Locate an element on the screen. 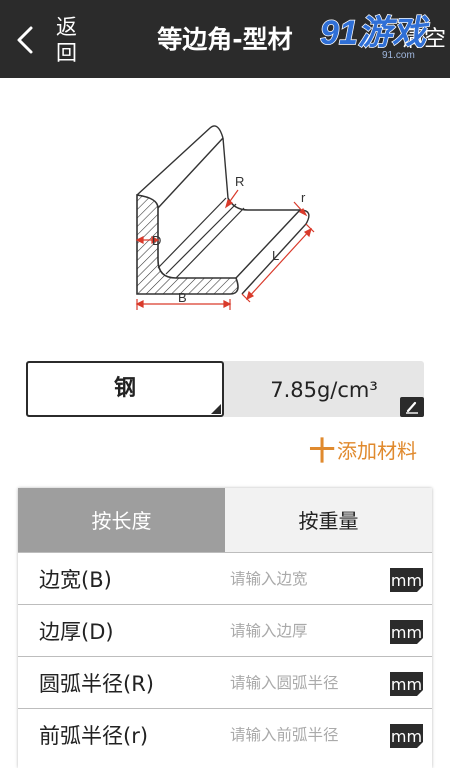 The image size is (450, 768). label-r: r is located at coordinates (303, 197).